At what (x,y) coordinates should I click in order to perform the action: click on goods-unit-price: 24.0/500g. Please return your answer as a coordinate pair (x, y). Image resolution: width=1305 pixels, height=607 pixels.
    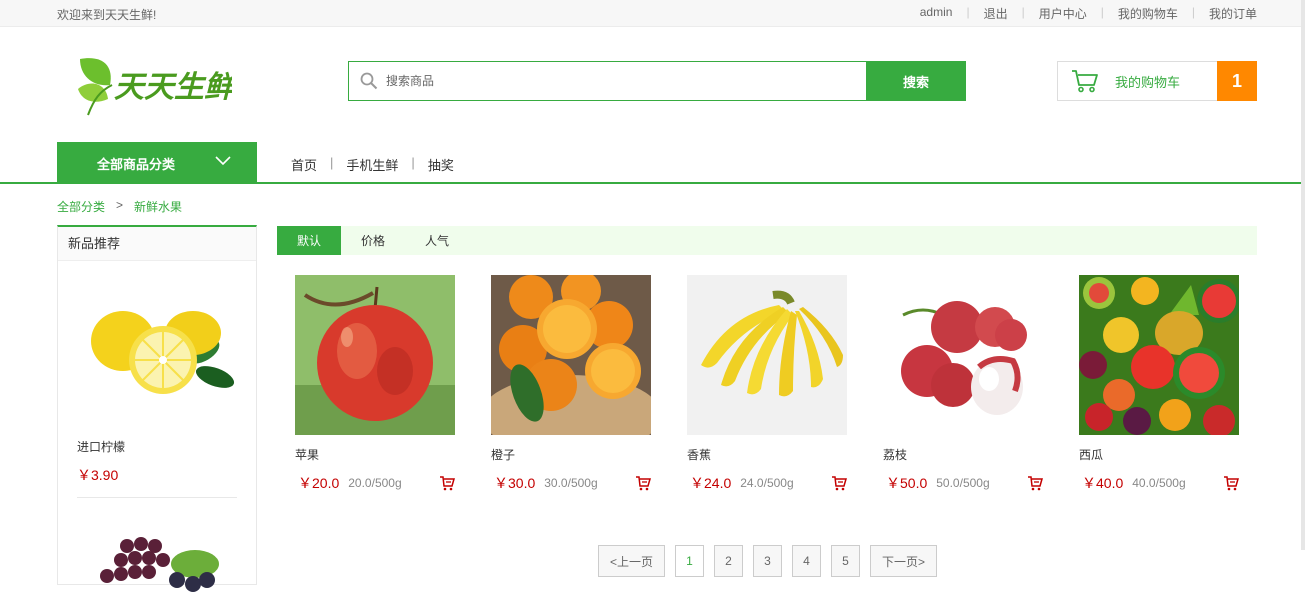
    Looking at the image, I should click on (767, 483).